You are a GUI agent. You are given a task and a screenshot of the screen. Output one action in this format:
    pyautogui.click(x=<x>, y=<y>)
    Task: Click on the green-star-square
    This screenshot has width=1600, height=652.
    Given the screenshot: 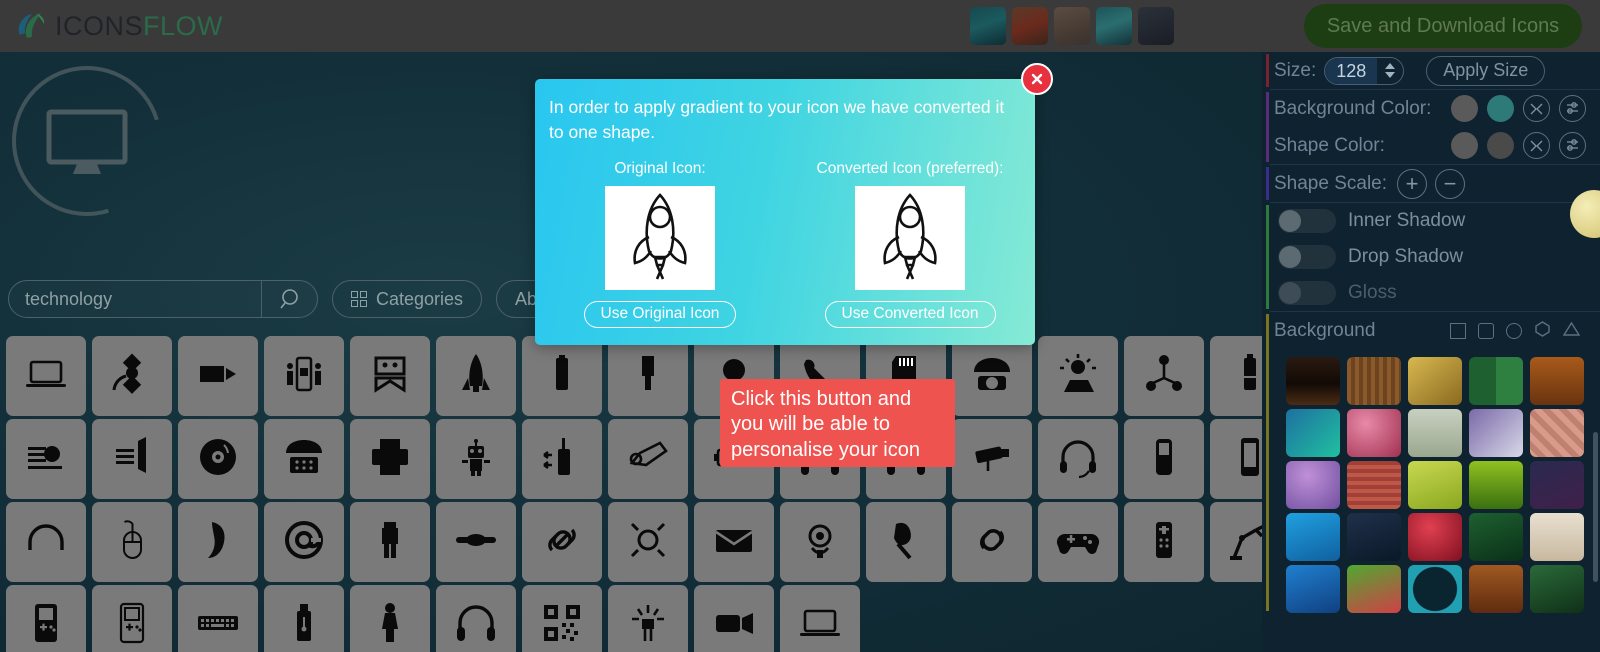 What is the action you would take?
    pyautogui.click(x=1435, y=485)
    